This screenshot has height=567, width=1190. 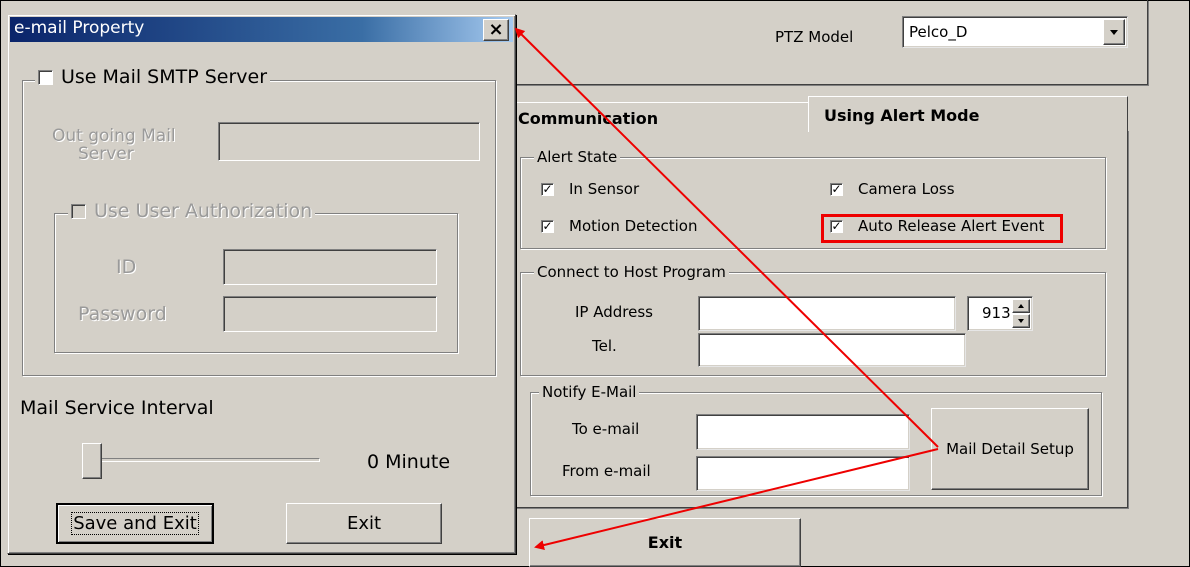 What do you see at coordinates (78, 211) in the screenshot?
I see `use-auth-checkbox` at bounding box center [78, 211].